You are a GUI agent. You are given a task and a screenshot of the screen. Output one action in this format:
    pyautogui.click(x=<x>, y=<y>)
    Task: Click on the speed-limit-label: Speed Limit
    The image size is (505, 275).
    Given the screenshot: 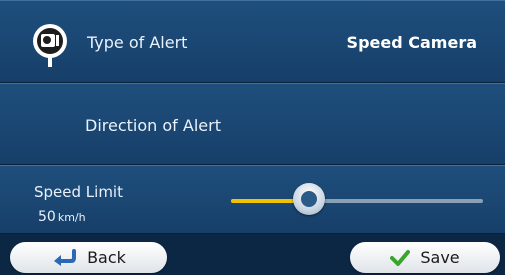 What is the action you would take?
    pyautogui.click(x=78, y=192)
    